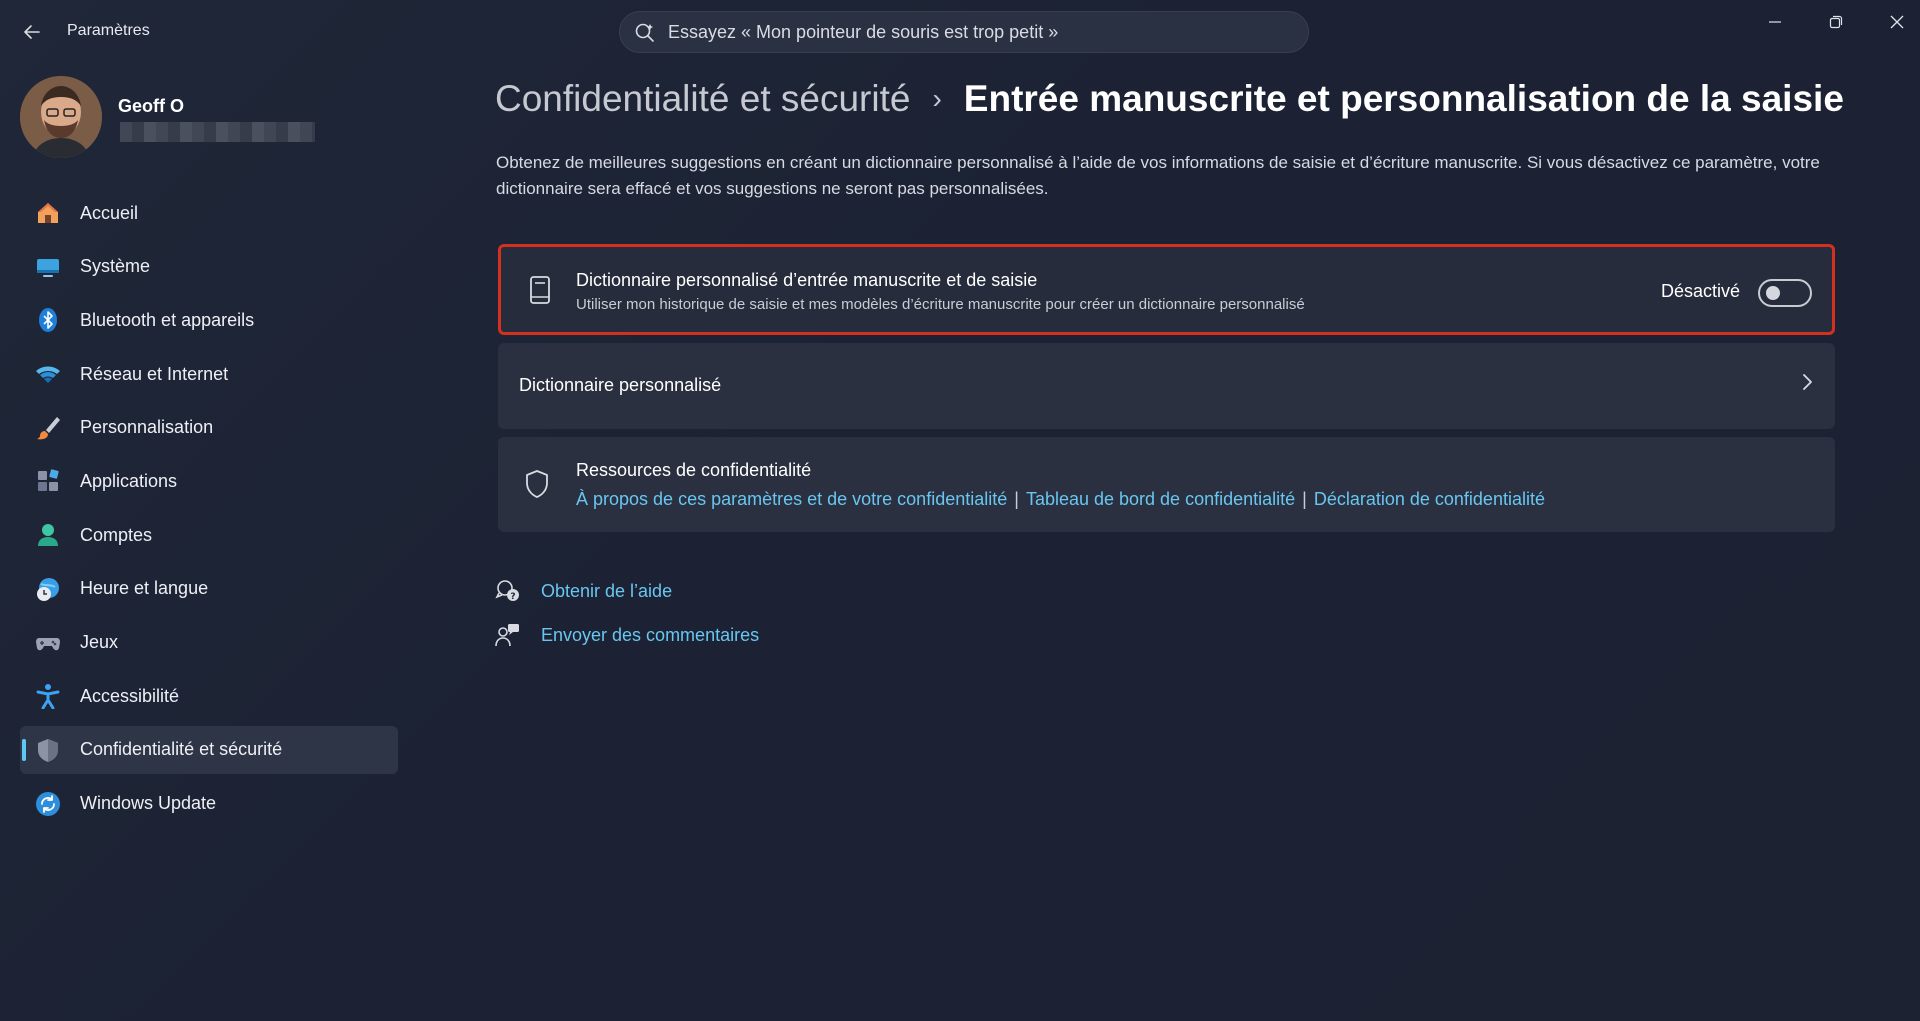 This screenshot has height=1021, width=1920. I want to click on sidebar-item-accueil: Accueil, so click(209, 213).